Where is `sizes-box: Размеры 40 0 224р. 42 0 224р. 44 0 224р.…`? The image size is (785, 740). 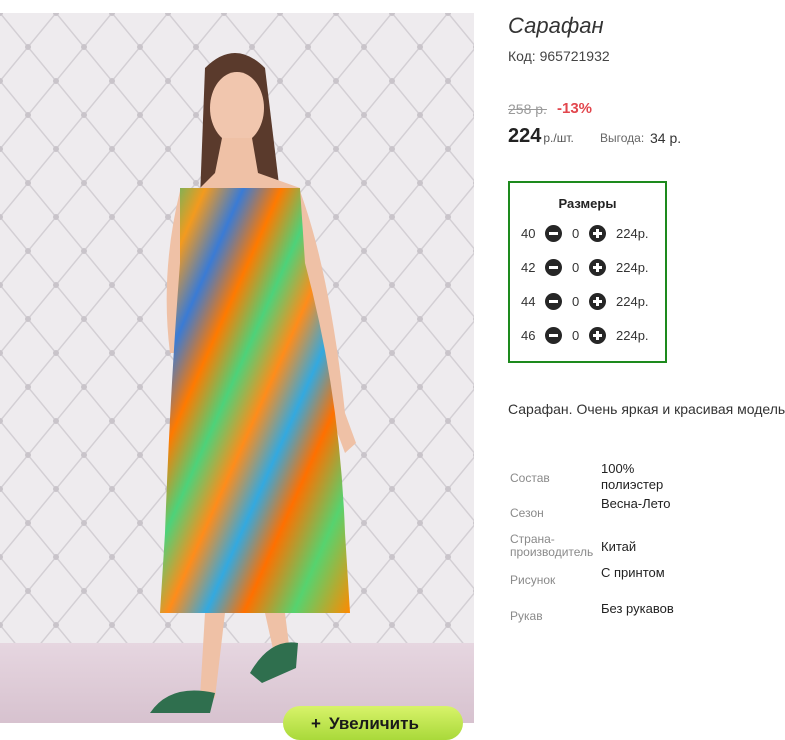 sizes-box: Размеры 40 0 224р. 42 0 224р. 44 0 224р.… is located at coordinates (587, 272).